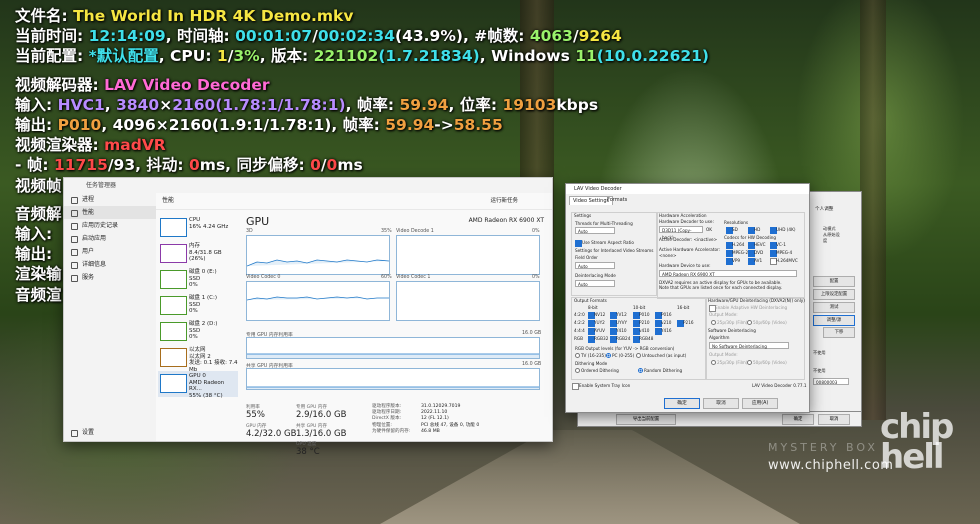 The image size is (980, 524). What do you see at coordinates (80, 165) in the screenshot?
I see `osd-frames: 11715` at bounding box center [80, 165].